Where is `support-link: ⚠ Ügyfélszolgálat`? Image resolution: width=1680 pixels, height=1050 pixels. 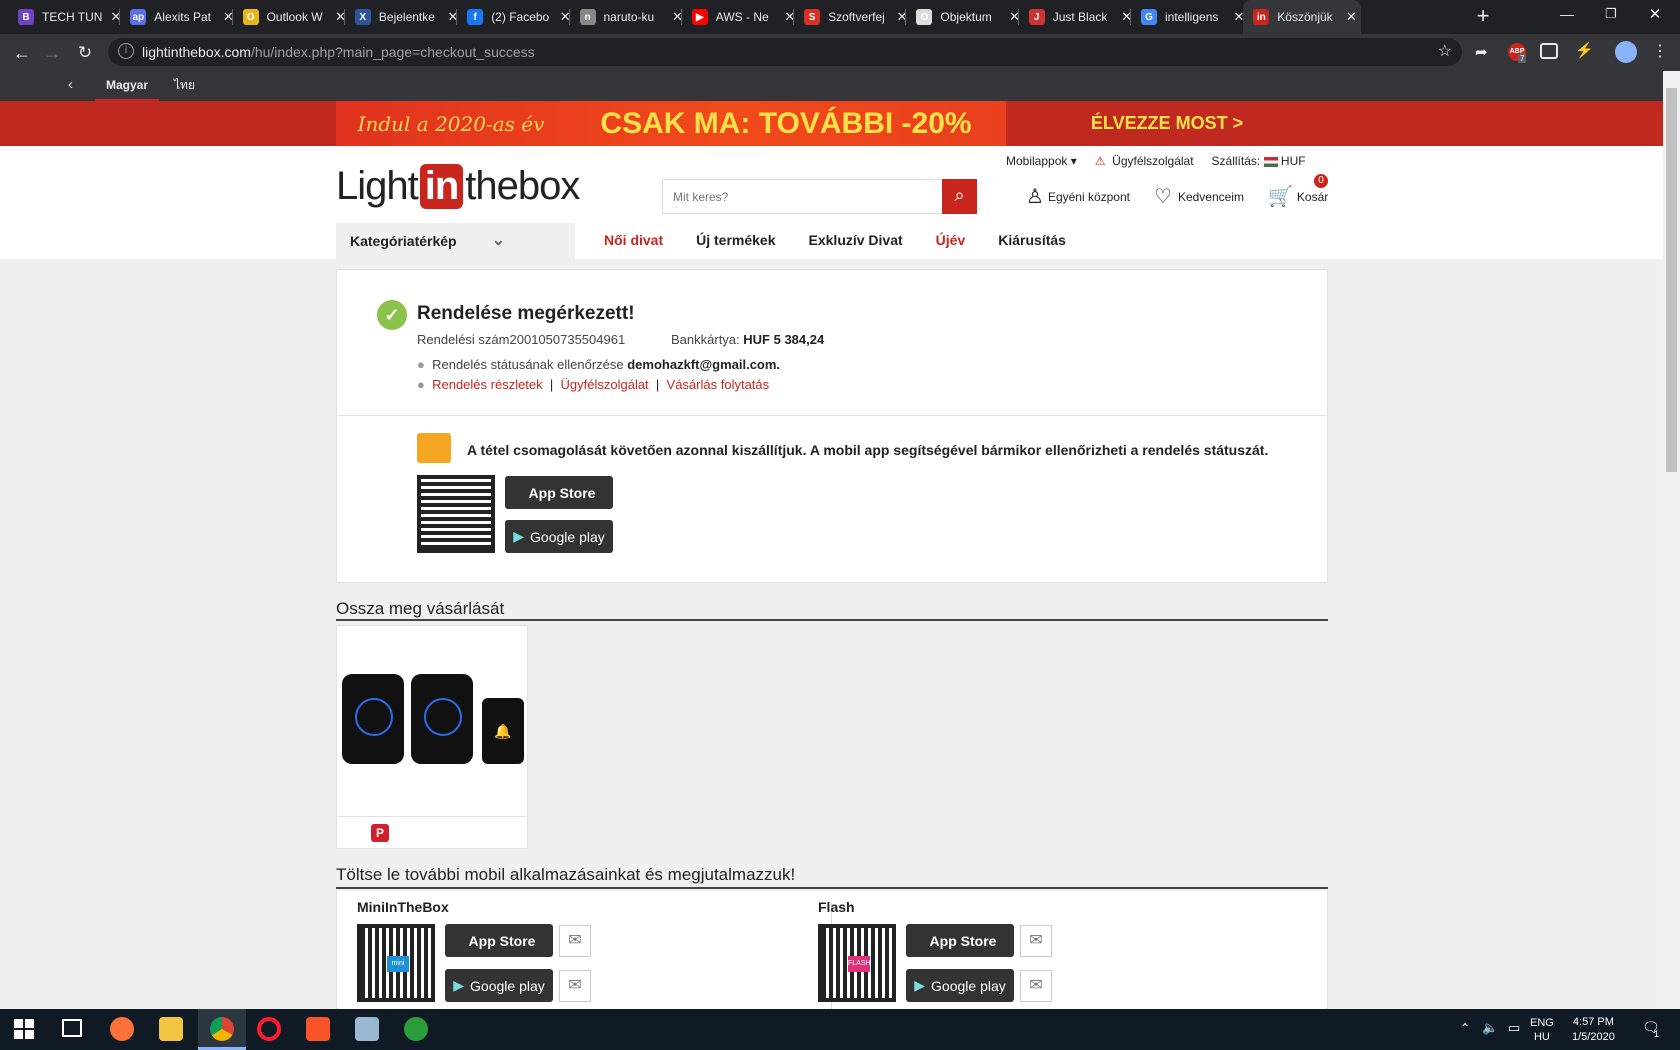 support-link: ⚠ Ügyfélszolgálat is located at coordinates (1144, 161).